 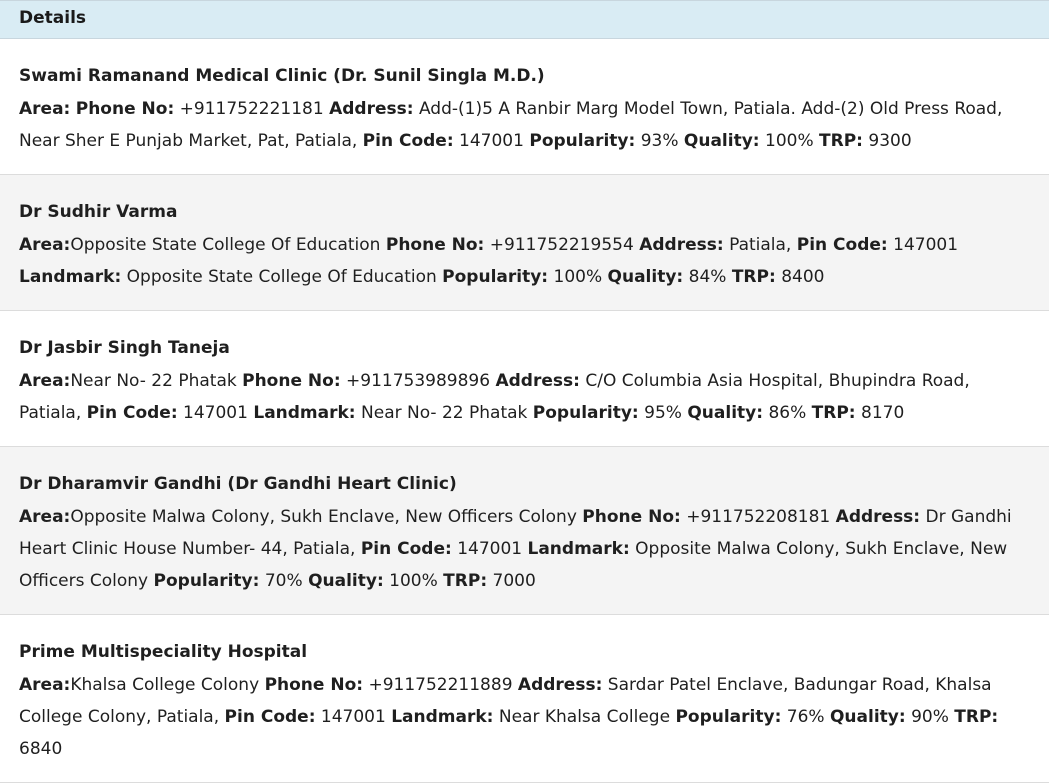 I want to click on landmark-value: Opposite State College Of Education, so click(x=281, y=277).